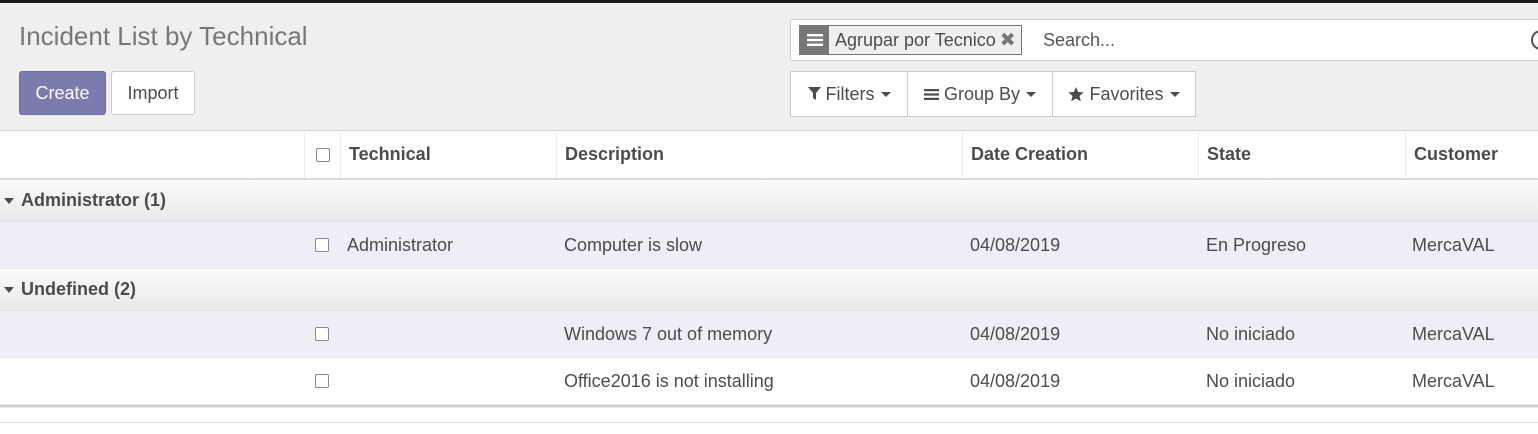 This screenshot has height=434, width=1538. I want to click on cell-description: Office2016 is not installing, so click(669, 380).